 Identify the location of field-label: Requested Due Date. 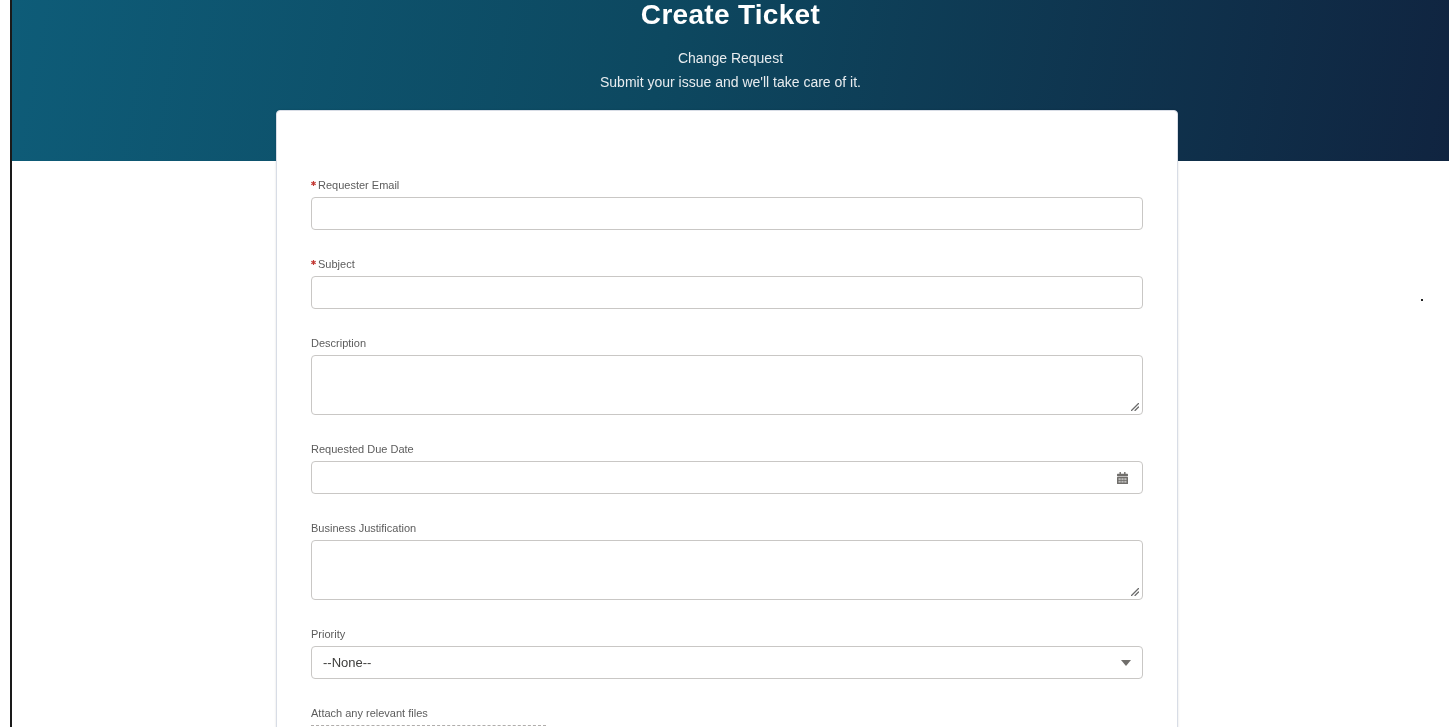
(362, 449).